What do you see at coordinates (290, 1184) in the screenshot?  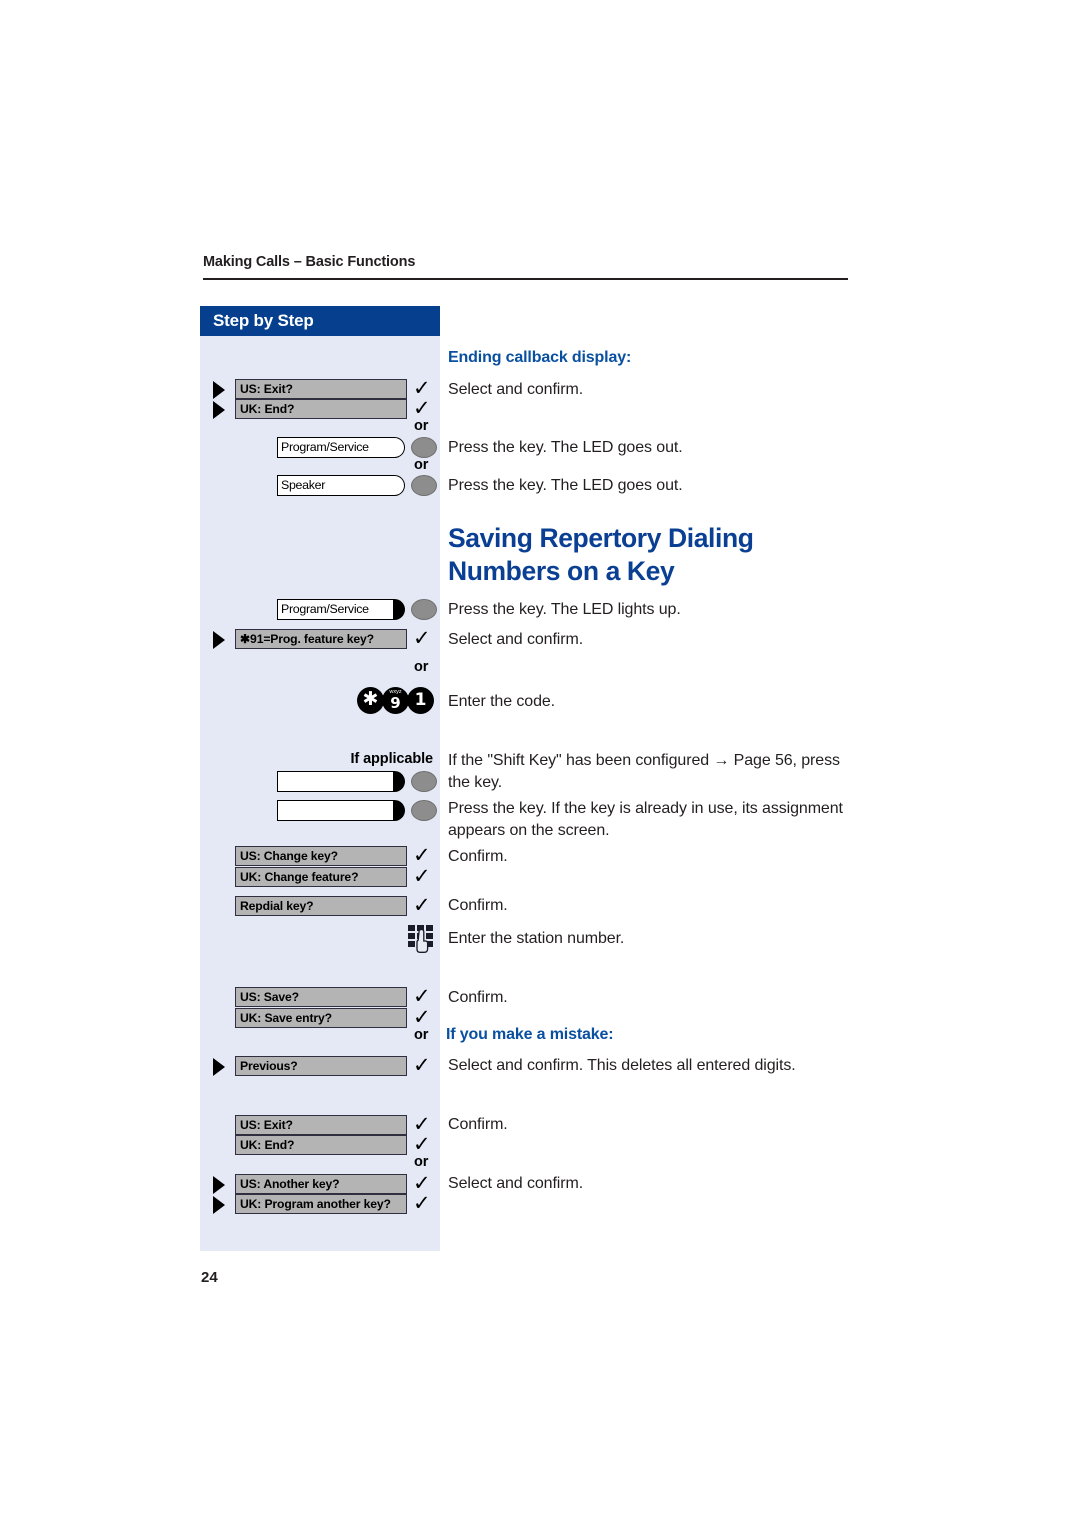 I see `softkey-label: US: Another key?` at bounding box center [290, 1184].